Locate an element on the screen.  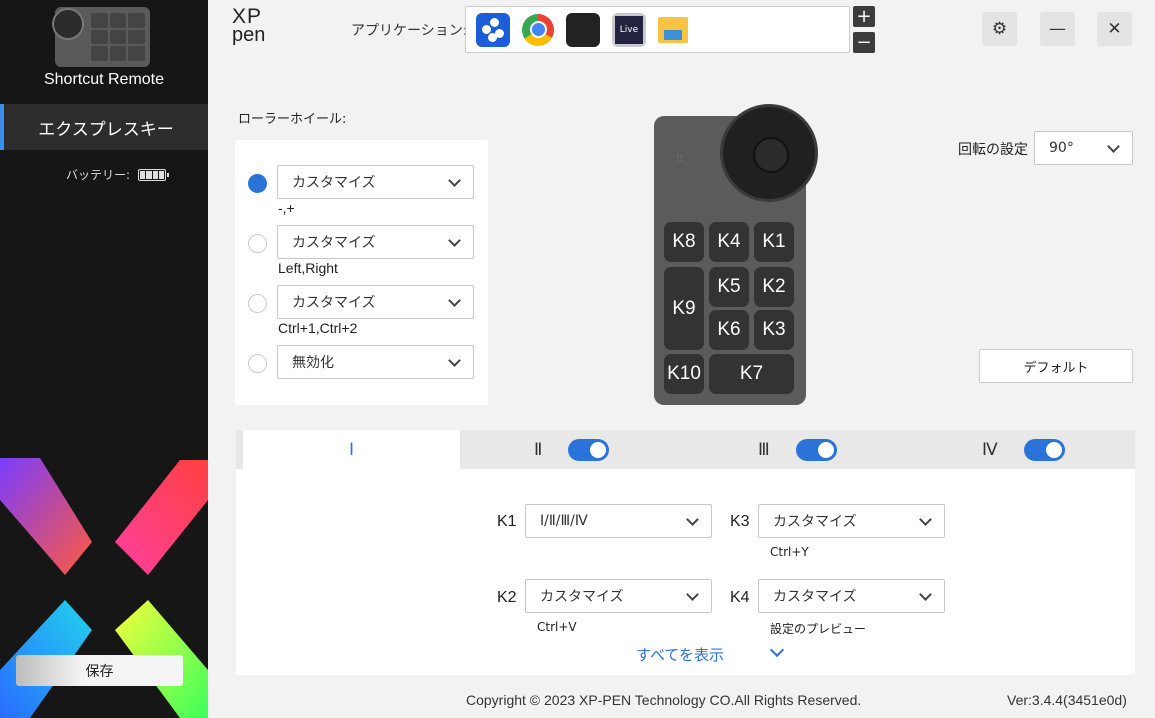
device-key-k8: K8 is located at coordinates (684, 242).